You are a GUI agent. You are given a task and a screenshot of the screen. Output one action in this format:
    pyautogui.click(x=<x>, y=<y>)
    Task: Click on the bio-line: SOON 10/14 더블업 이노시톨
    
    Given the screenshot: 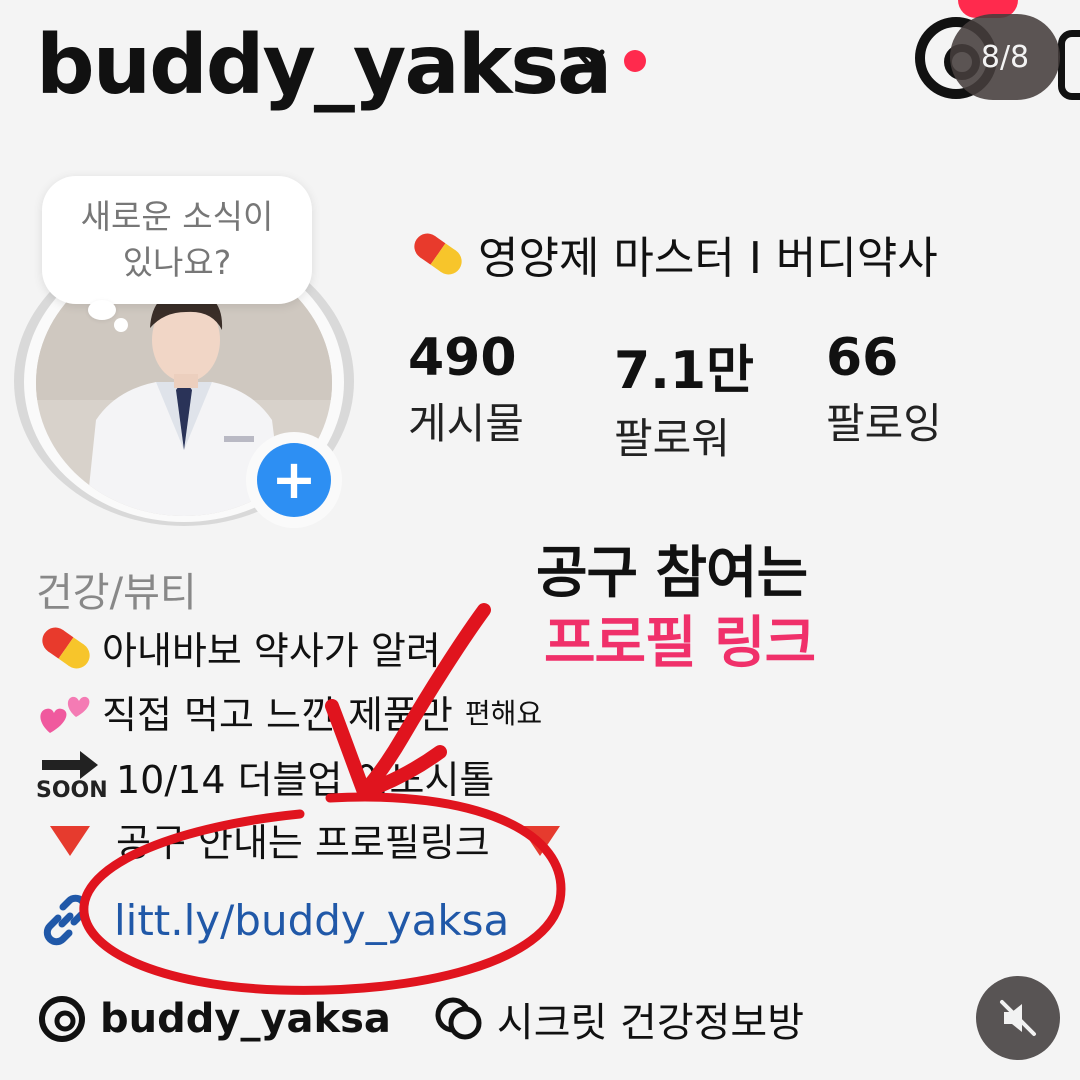 What is the action you would take?
    pyautogui.click(x=265, y=776)
    